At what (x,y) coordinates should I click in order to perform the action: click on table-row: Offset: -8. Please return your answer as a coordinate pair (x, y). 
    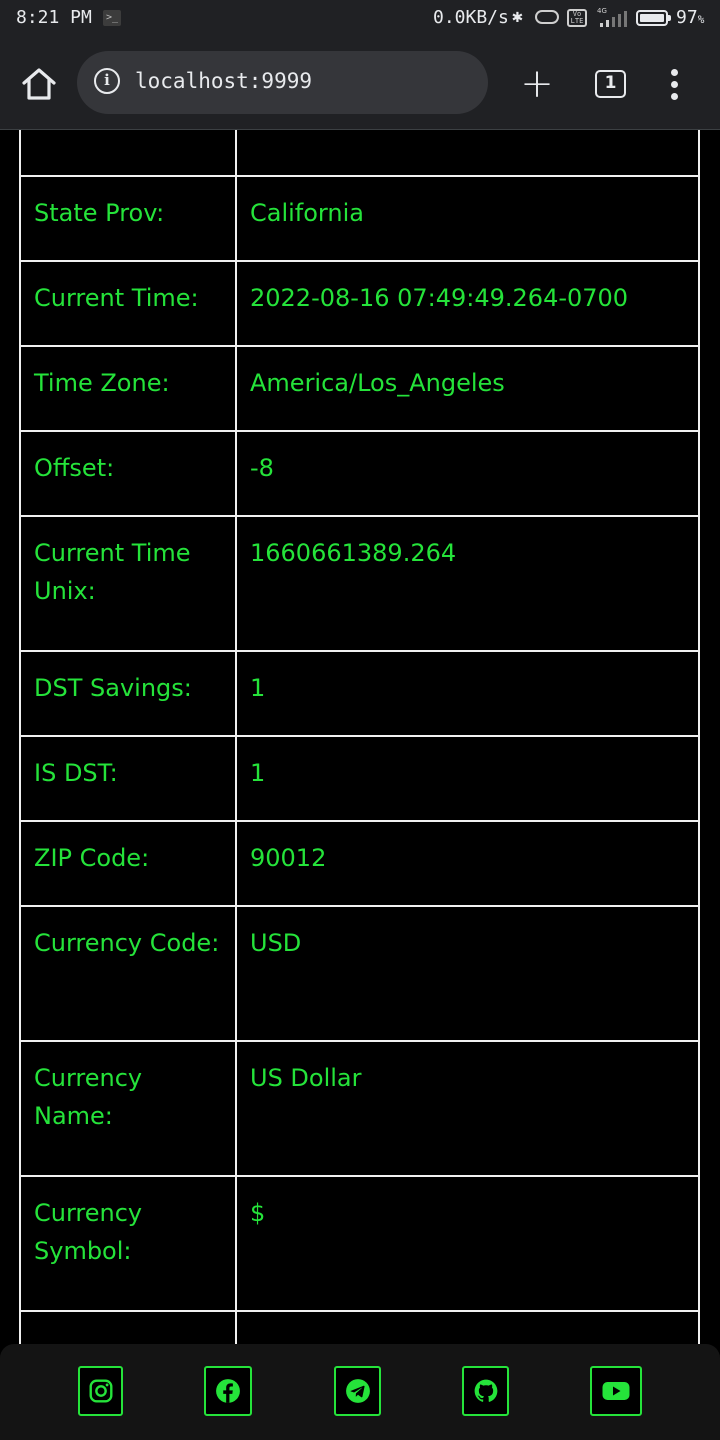
    Looking at the image, I should click on (359, 473).